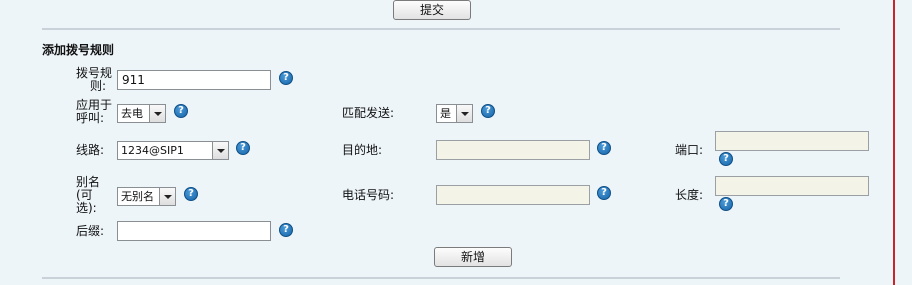  What do you see at coordinates (792, 186) in the screenshot?
I see `length-input` at bounding box center [792, 186].